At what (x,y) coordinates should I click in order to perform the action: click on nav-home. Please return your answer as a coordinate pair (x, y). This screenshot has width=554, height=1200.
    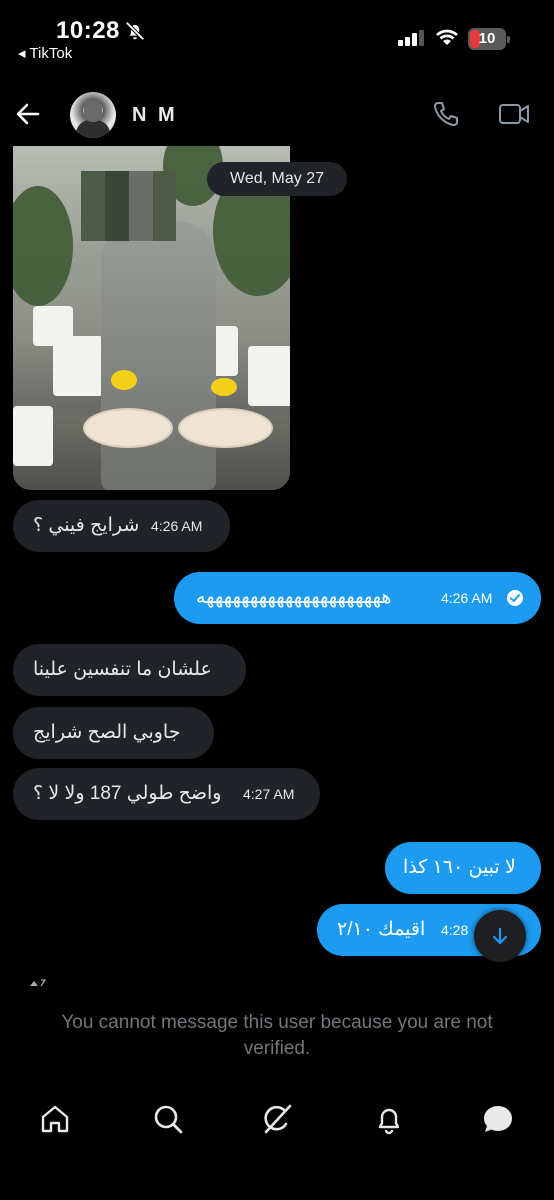
    Looking at the image, I should click on (55, 1119).